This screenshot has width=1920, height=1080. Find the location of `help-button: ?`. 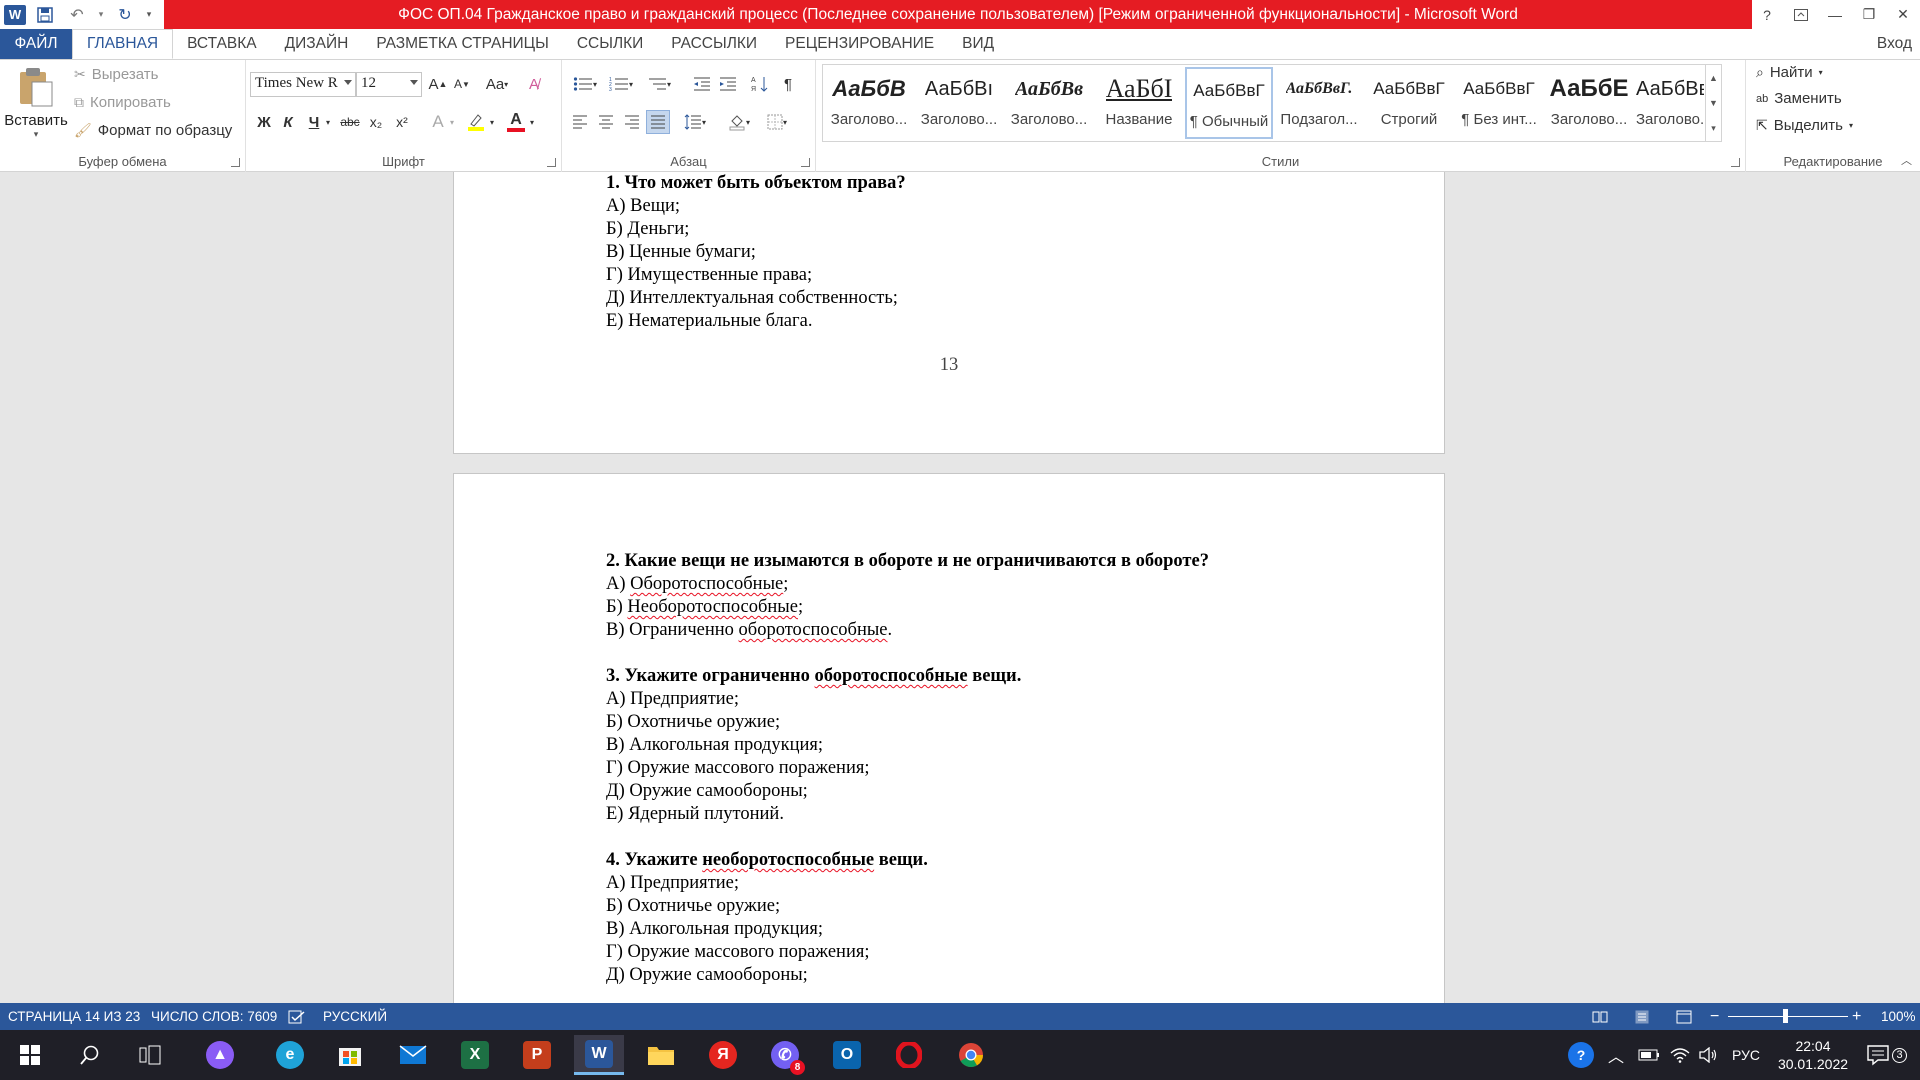

help-button: ? is located at coordinates (1767, 14).